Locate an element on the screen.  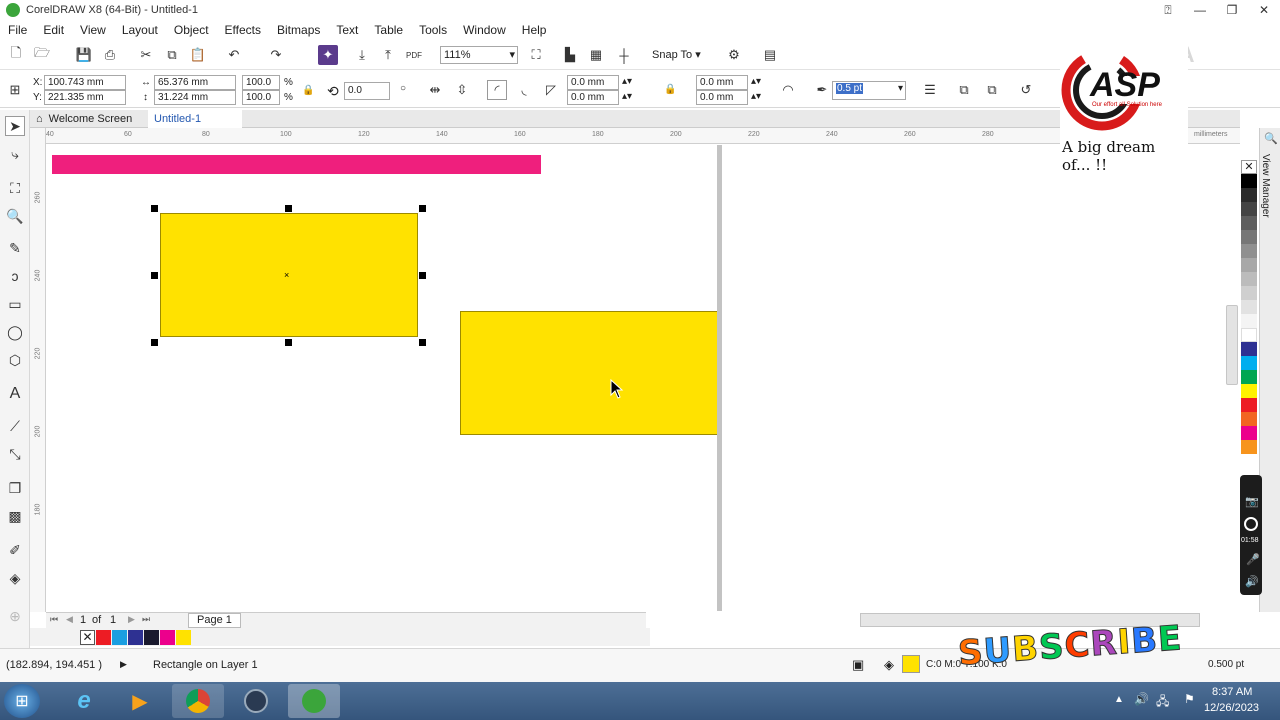
vertical-scrollbar is located at coordinates (1232, 345).